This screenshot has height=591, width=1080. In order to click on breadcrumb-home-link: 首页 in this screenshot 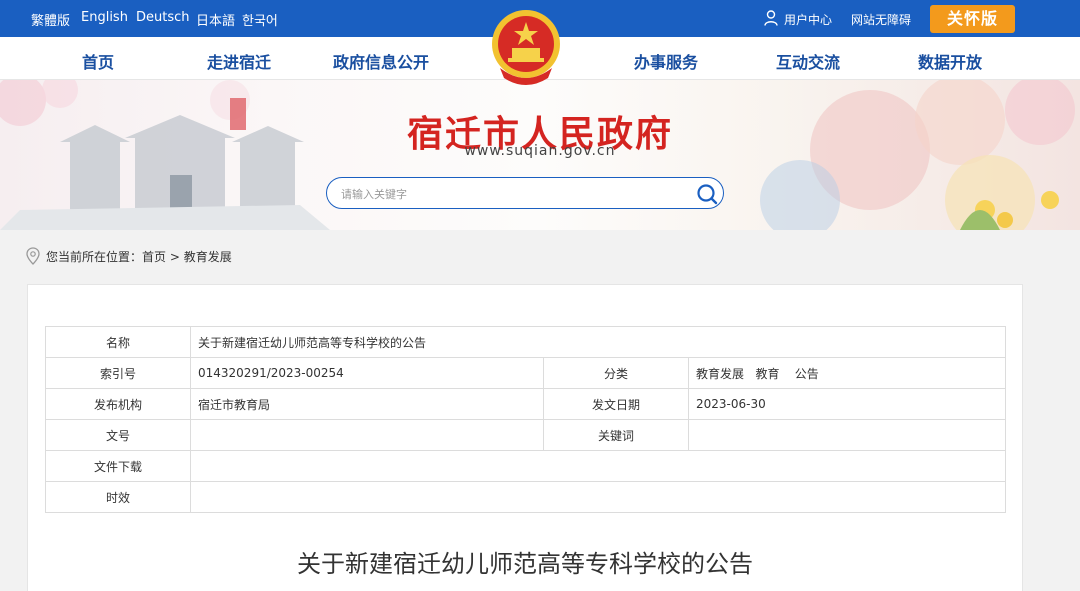, I will do `click(154, 257)`.